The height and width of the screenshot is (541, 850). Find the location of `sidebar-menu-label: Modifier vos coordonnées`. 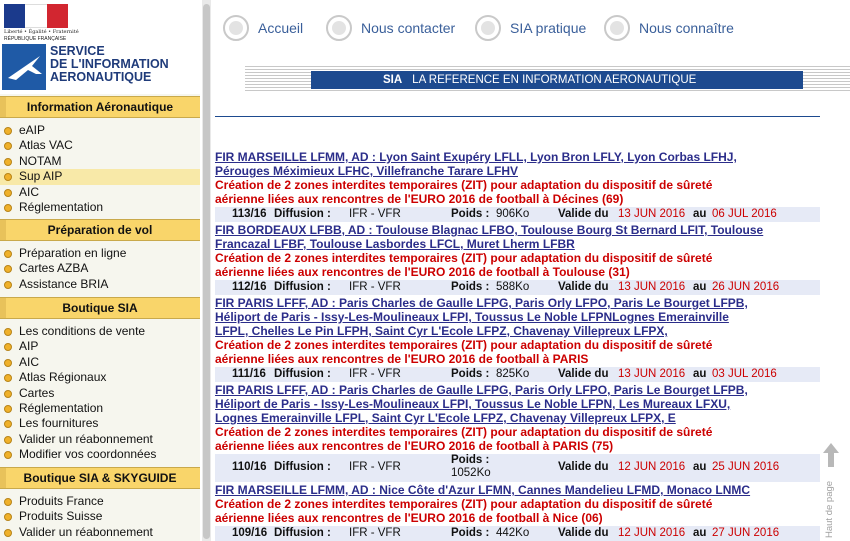

sidebar-menu-label: Modifier vos coordonnées is located at coordinates (88, 454).